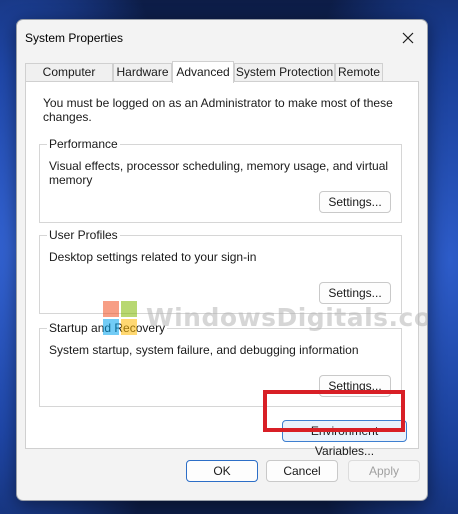 This screenshot has width=458, height=514. I want to click on windows-logo-icon, so click(120, 318).